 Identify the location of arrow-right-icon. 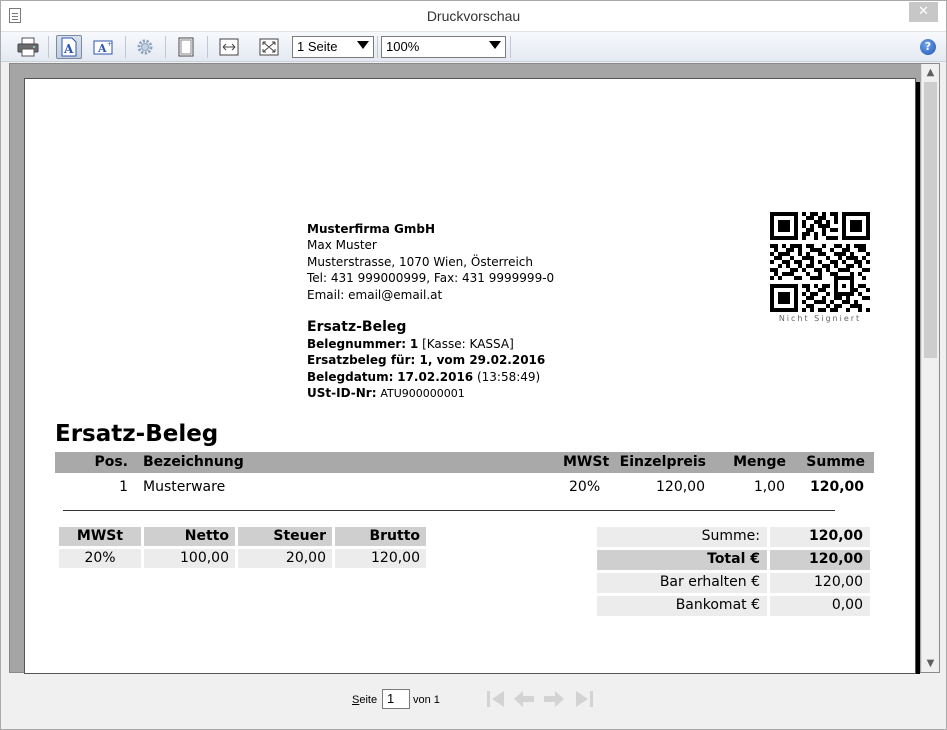
(554, 699).